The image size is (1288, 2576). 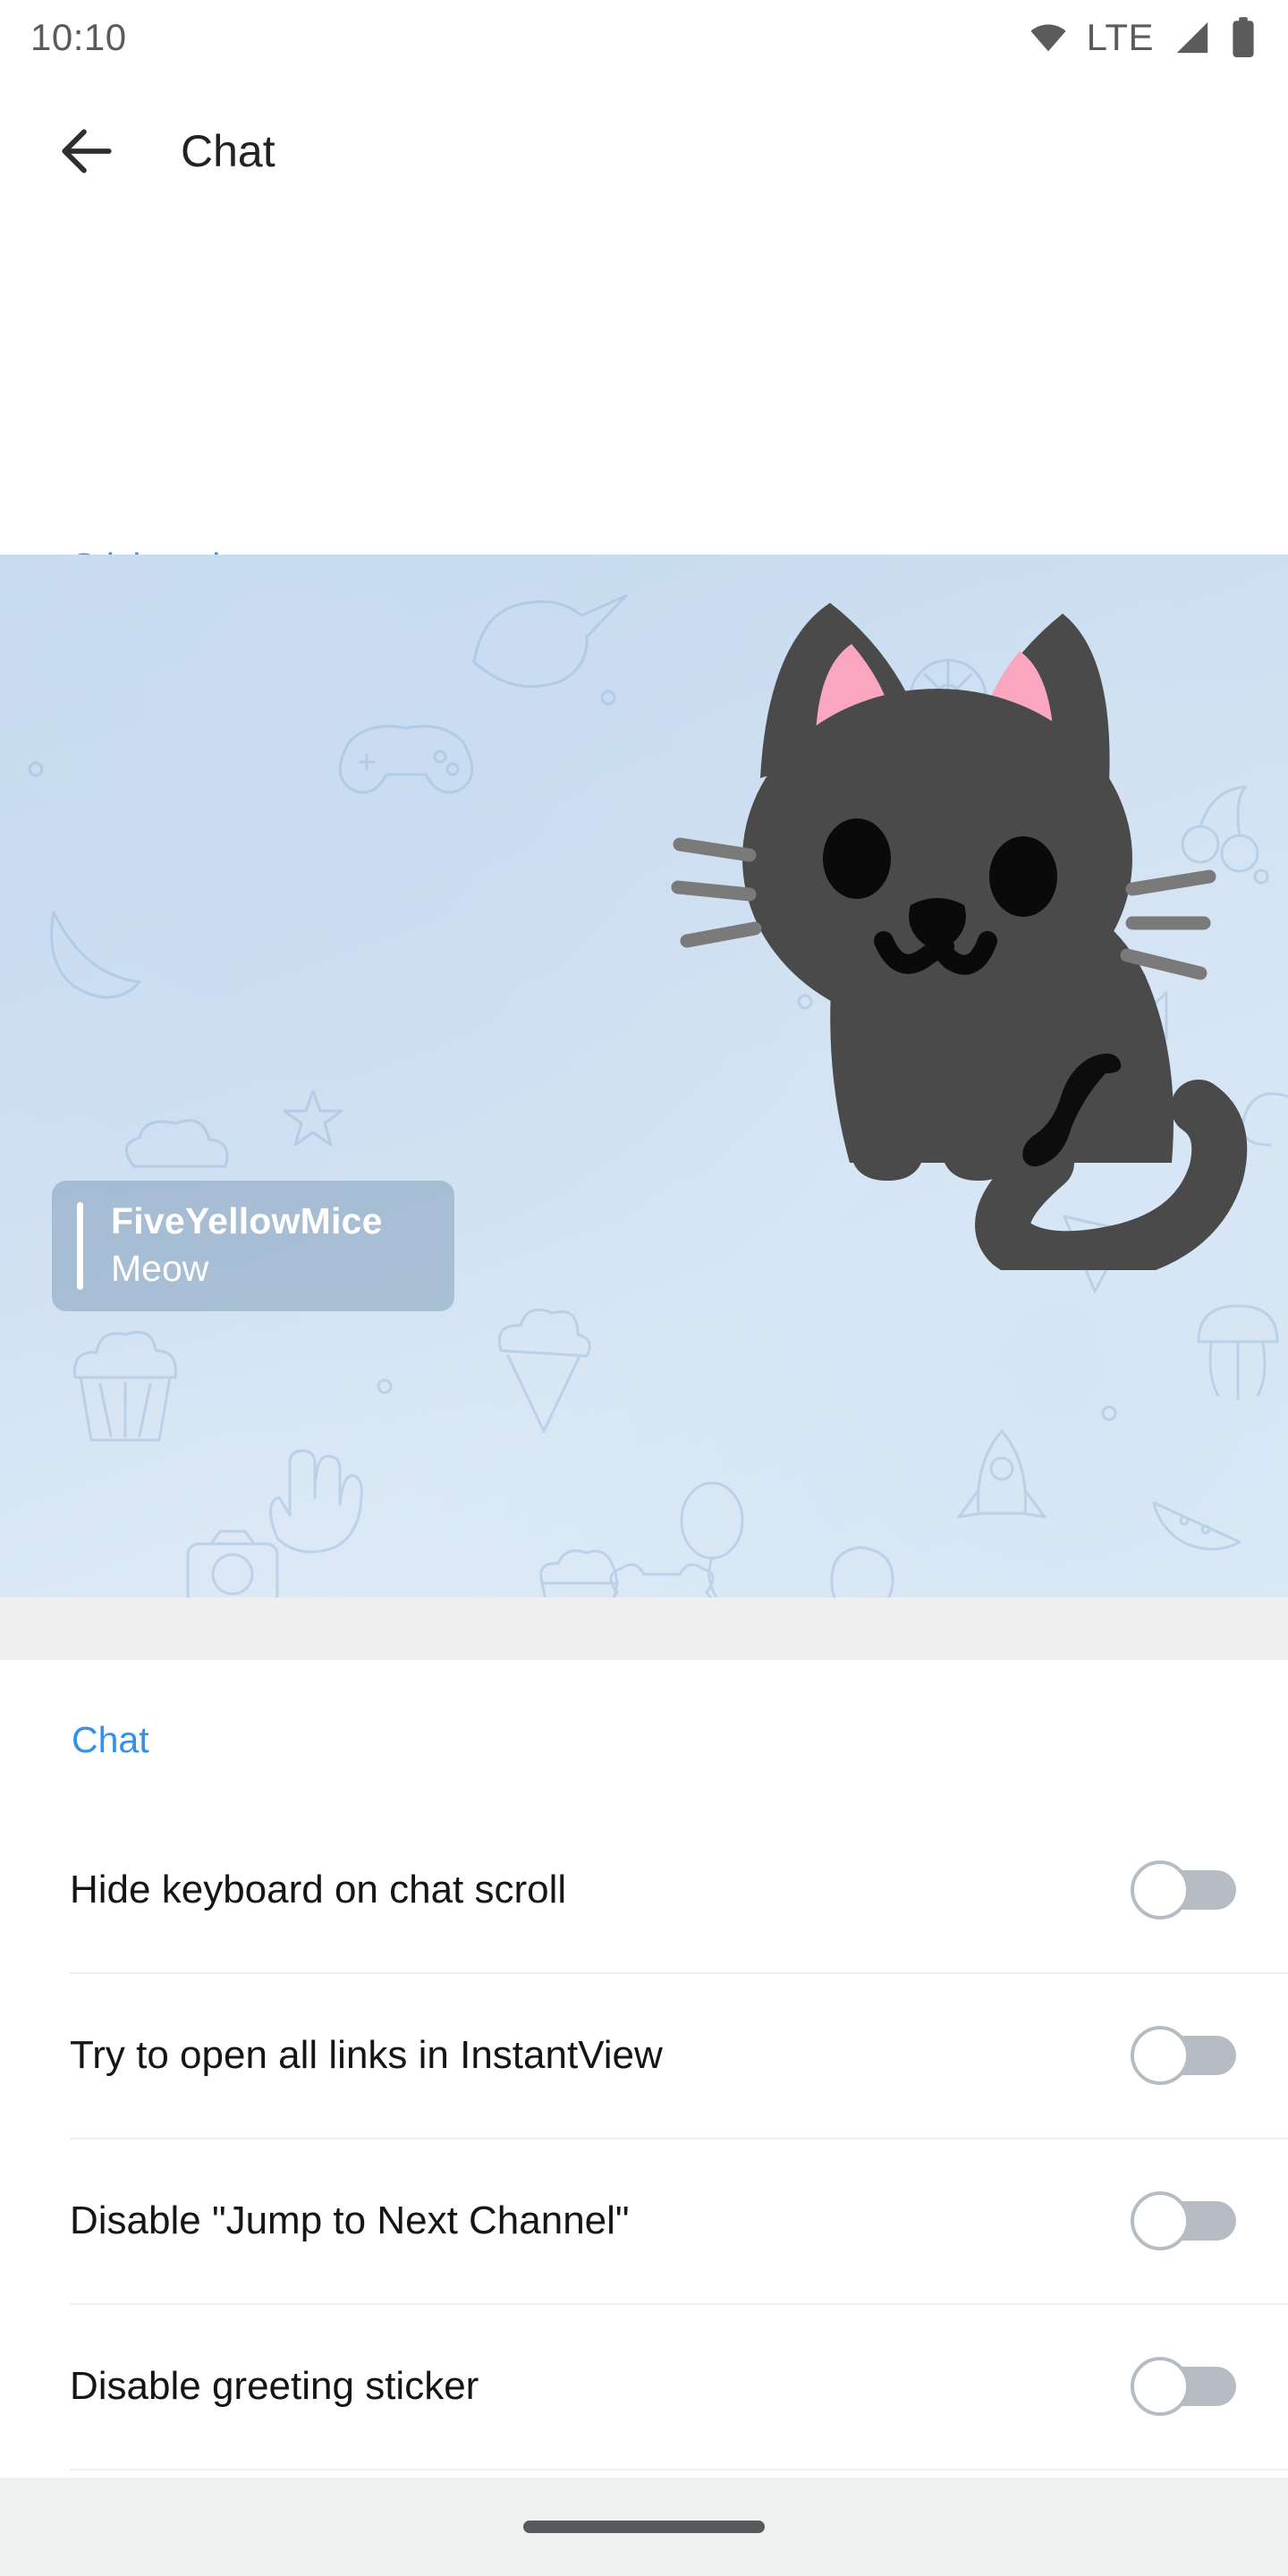 What do you see at coordinates (110, 1739) in the screenshot?
I see `chat-settings-header: Chat` at bounding box center [110, 1739].